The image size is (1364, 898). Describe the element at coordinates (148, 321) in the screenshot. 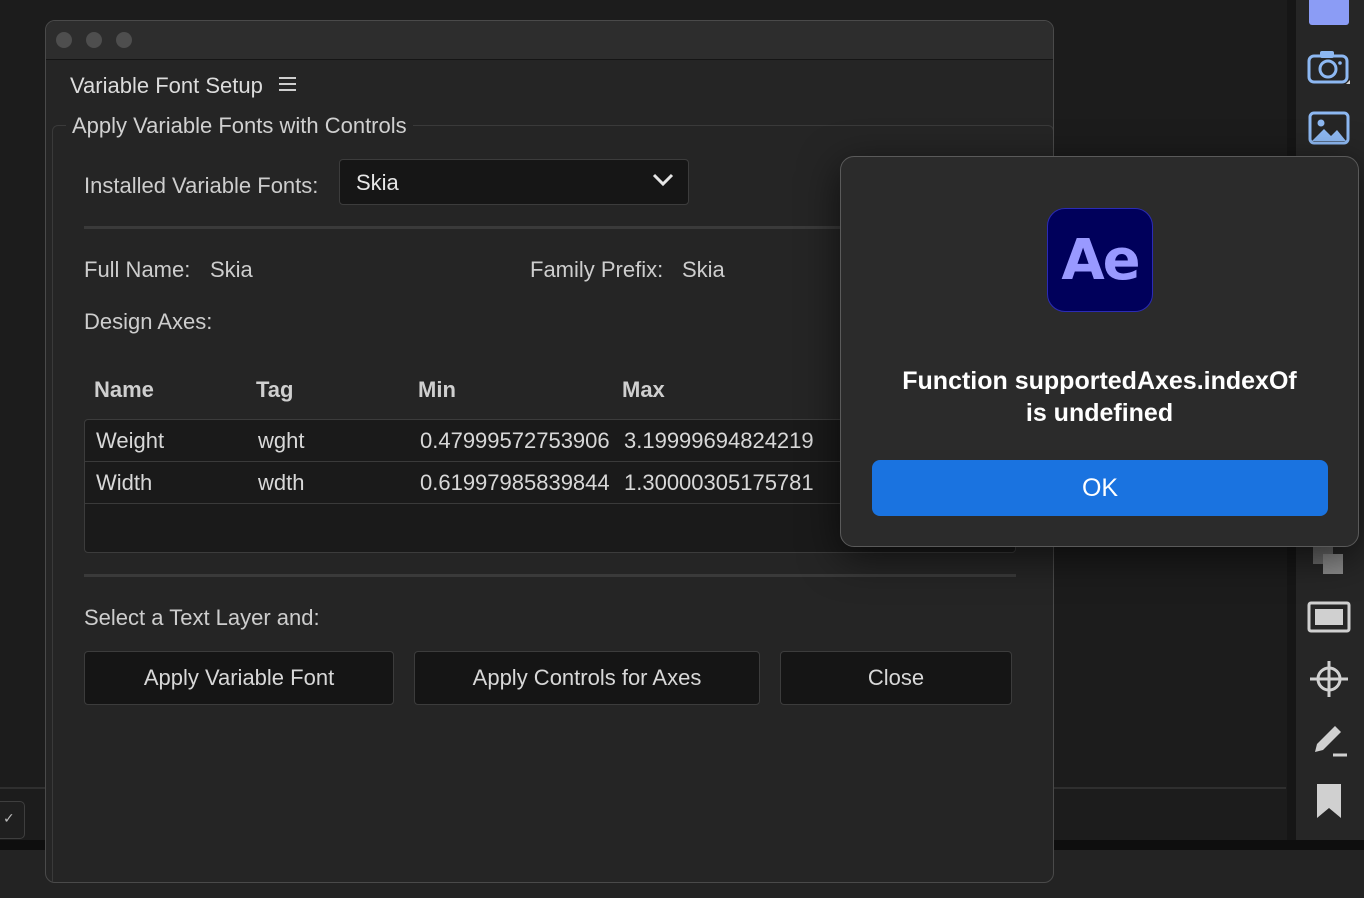

I see `design-axes-label: Design Axes:` at that location.